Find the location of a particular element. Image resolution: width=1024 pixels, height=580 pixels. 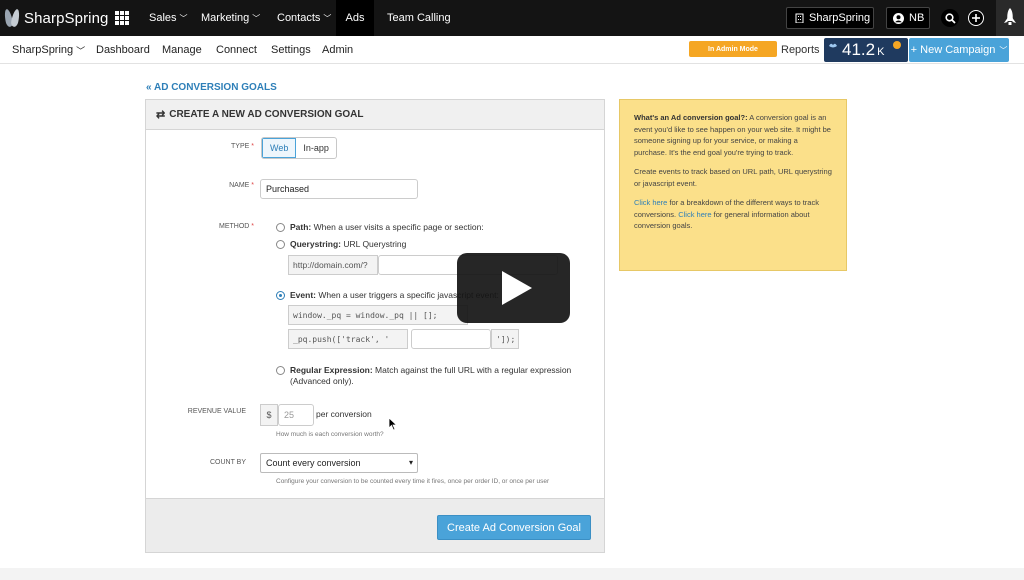

user-menu-button: NB is located at coordinates (908, 18).